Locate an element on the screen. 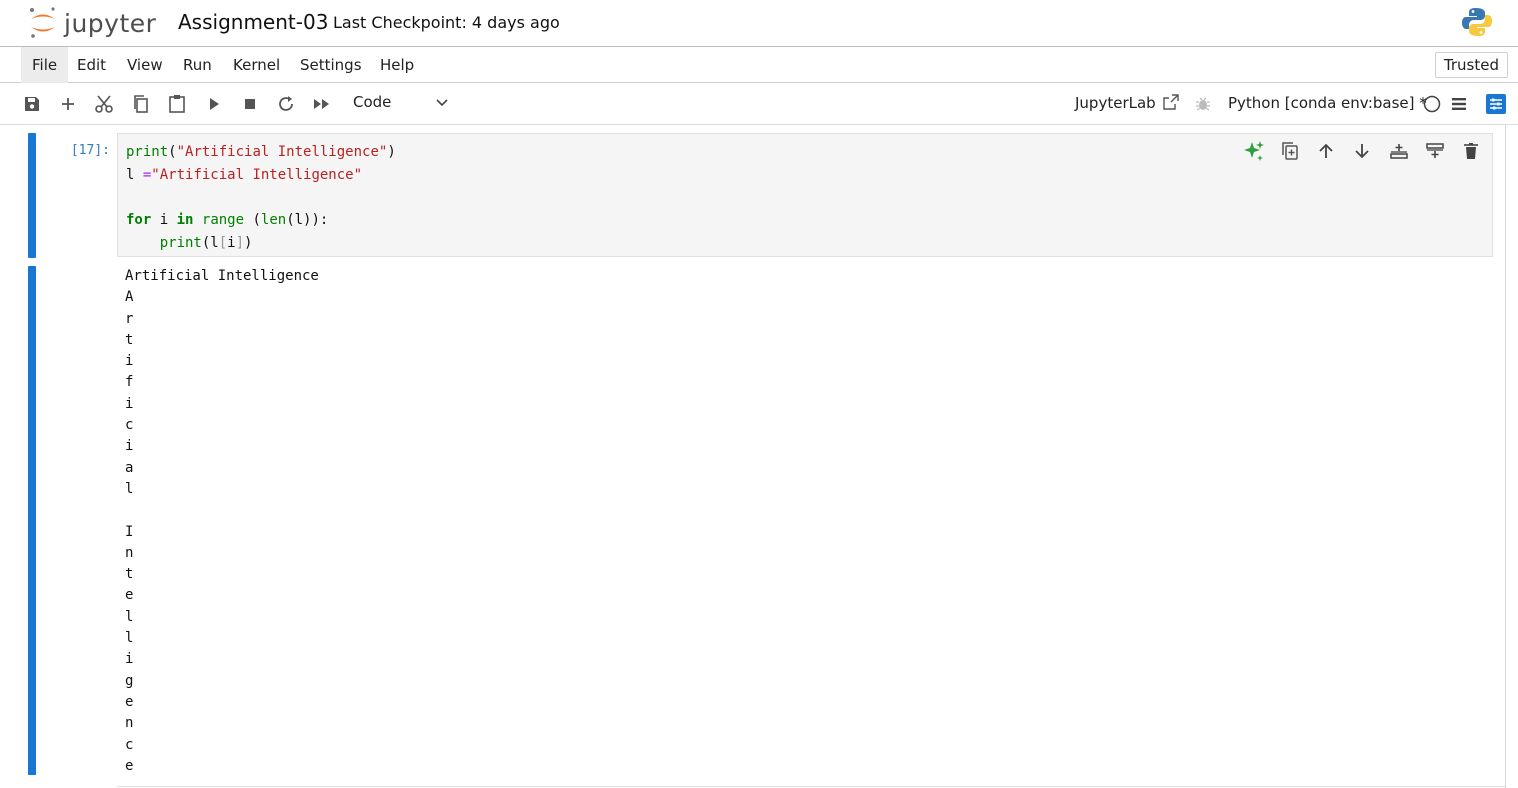  stop-icon is located at coordinates (250, 104).